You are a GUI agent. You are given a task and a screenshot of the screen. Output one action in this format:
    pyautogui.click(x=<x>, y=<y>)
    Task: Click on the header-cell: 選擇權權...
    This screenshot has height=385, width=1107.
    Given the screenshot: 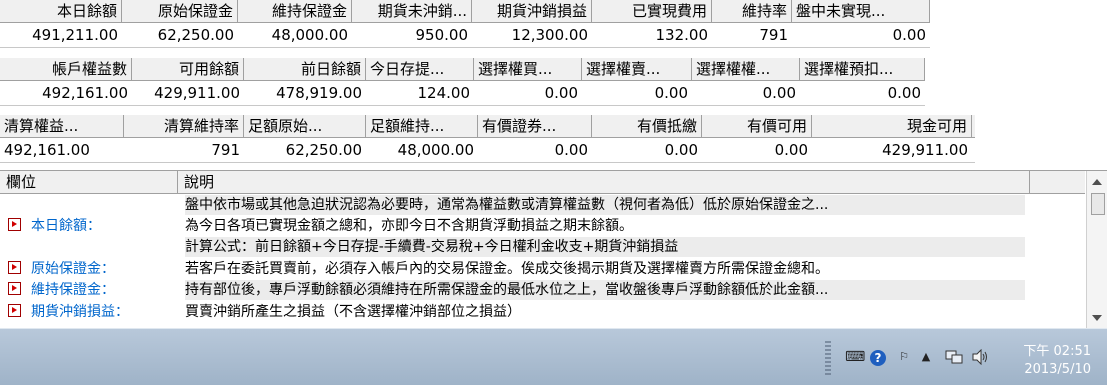 What is the action you would take?
    pyautogui.click(x=746, y=69)
    